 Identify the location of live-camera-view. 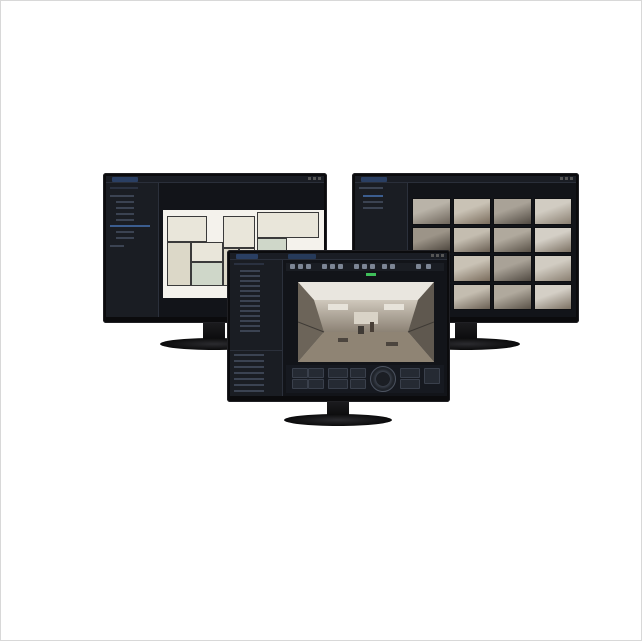
(366, 322).